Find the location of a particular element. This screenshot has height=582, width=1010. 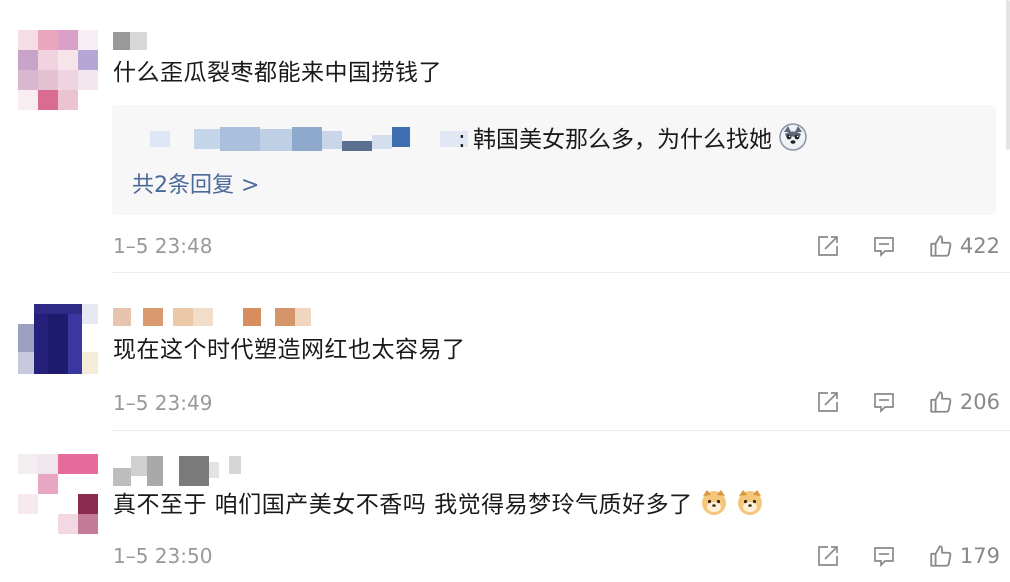

comment-text: 什么歪瓜裂枣都能来中国捞钱了 is located at coordinates (277, 73).